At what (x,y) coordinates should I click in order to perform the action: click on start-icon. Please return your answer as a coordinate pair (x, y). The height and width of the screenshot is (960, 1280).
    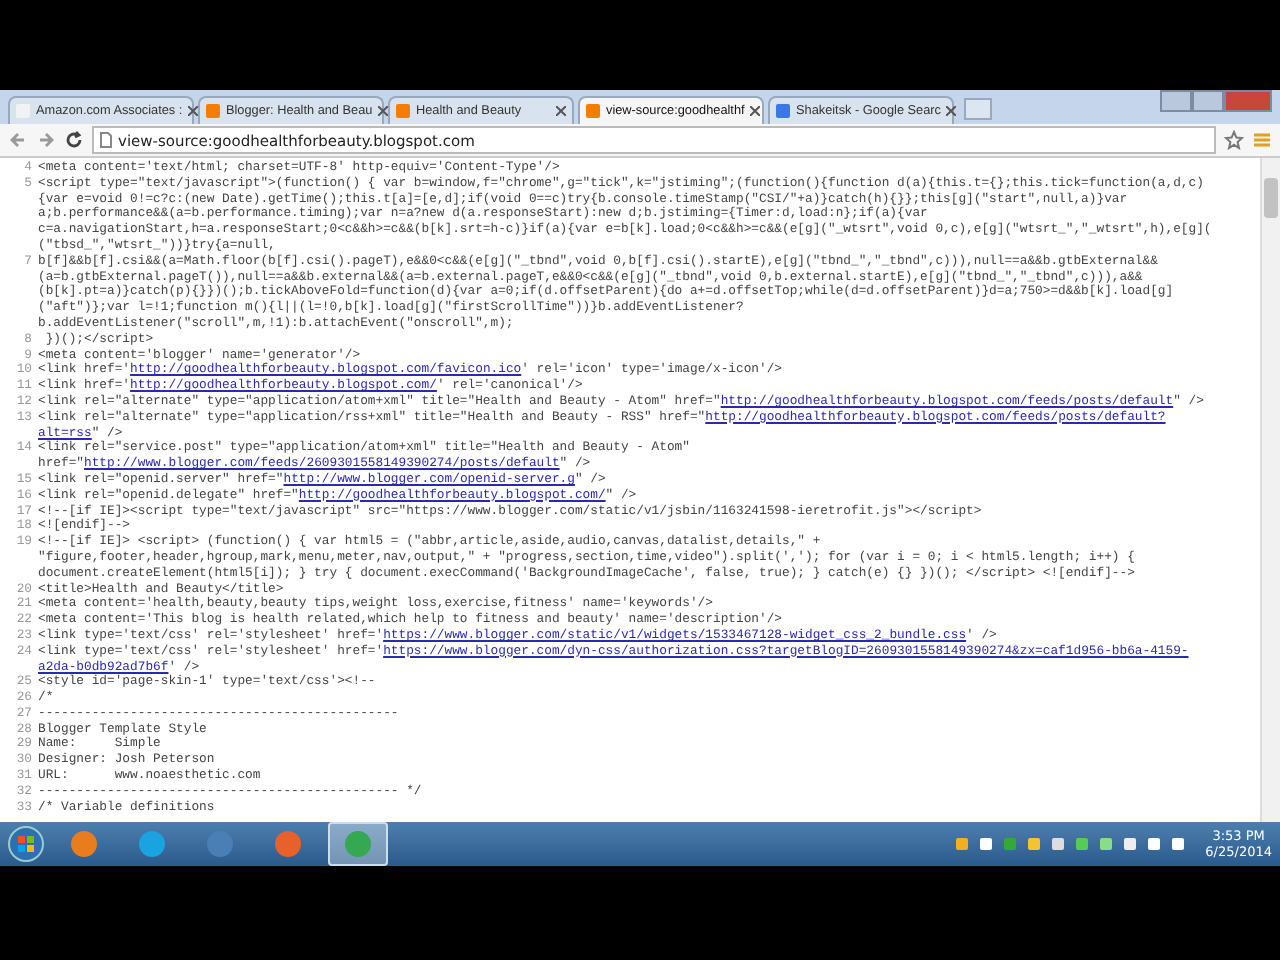
    Looking at the image, I should click on (26, 844).